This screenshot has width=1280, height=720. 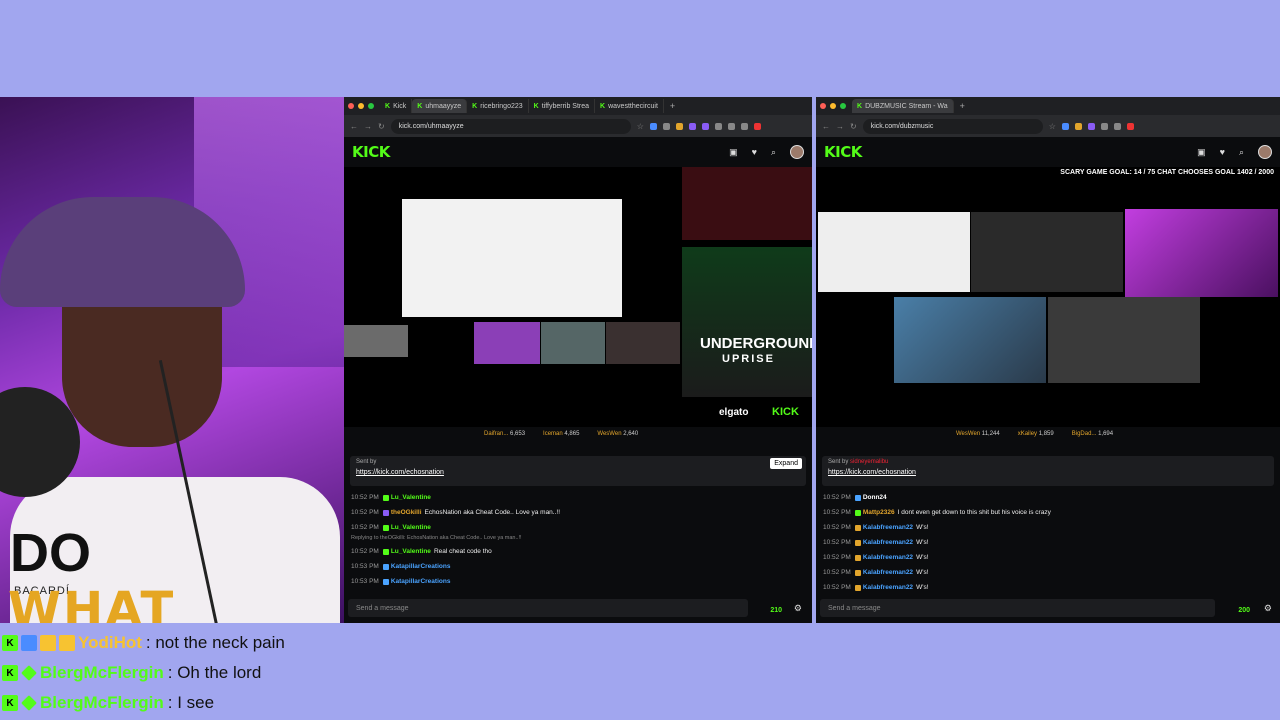 What do you see at coordinates (102, 702) in the screenshot?
I see `overlay-username: BlergMcFlergin` at bounding box center [102, 702].